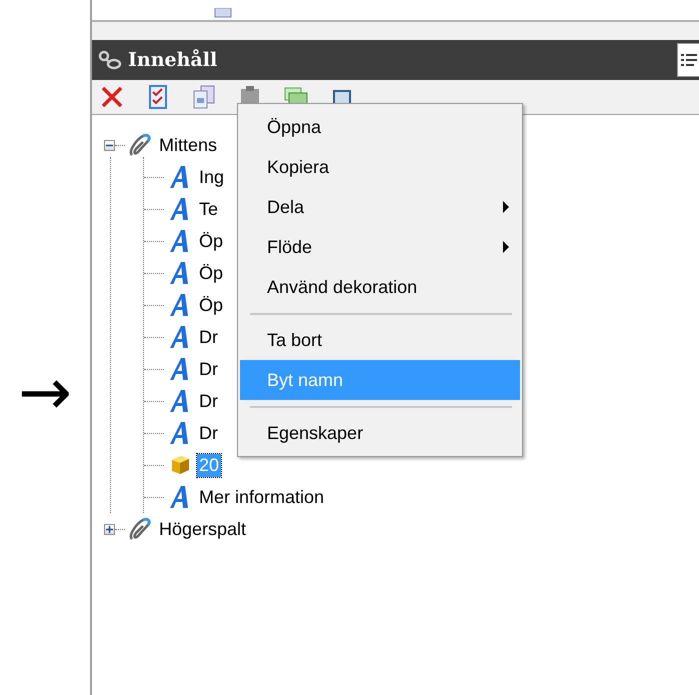 This screenshot has height=695, width=699. What do you see at coordinates (110, 60) in the screenshot?
I see `link-icon` at bounding box center [110, 60].